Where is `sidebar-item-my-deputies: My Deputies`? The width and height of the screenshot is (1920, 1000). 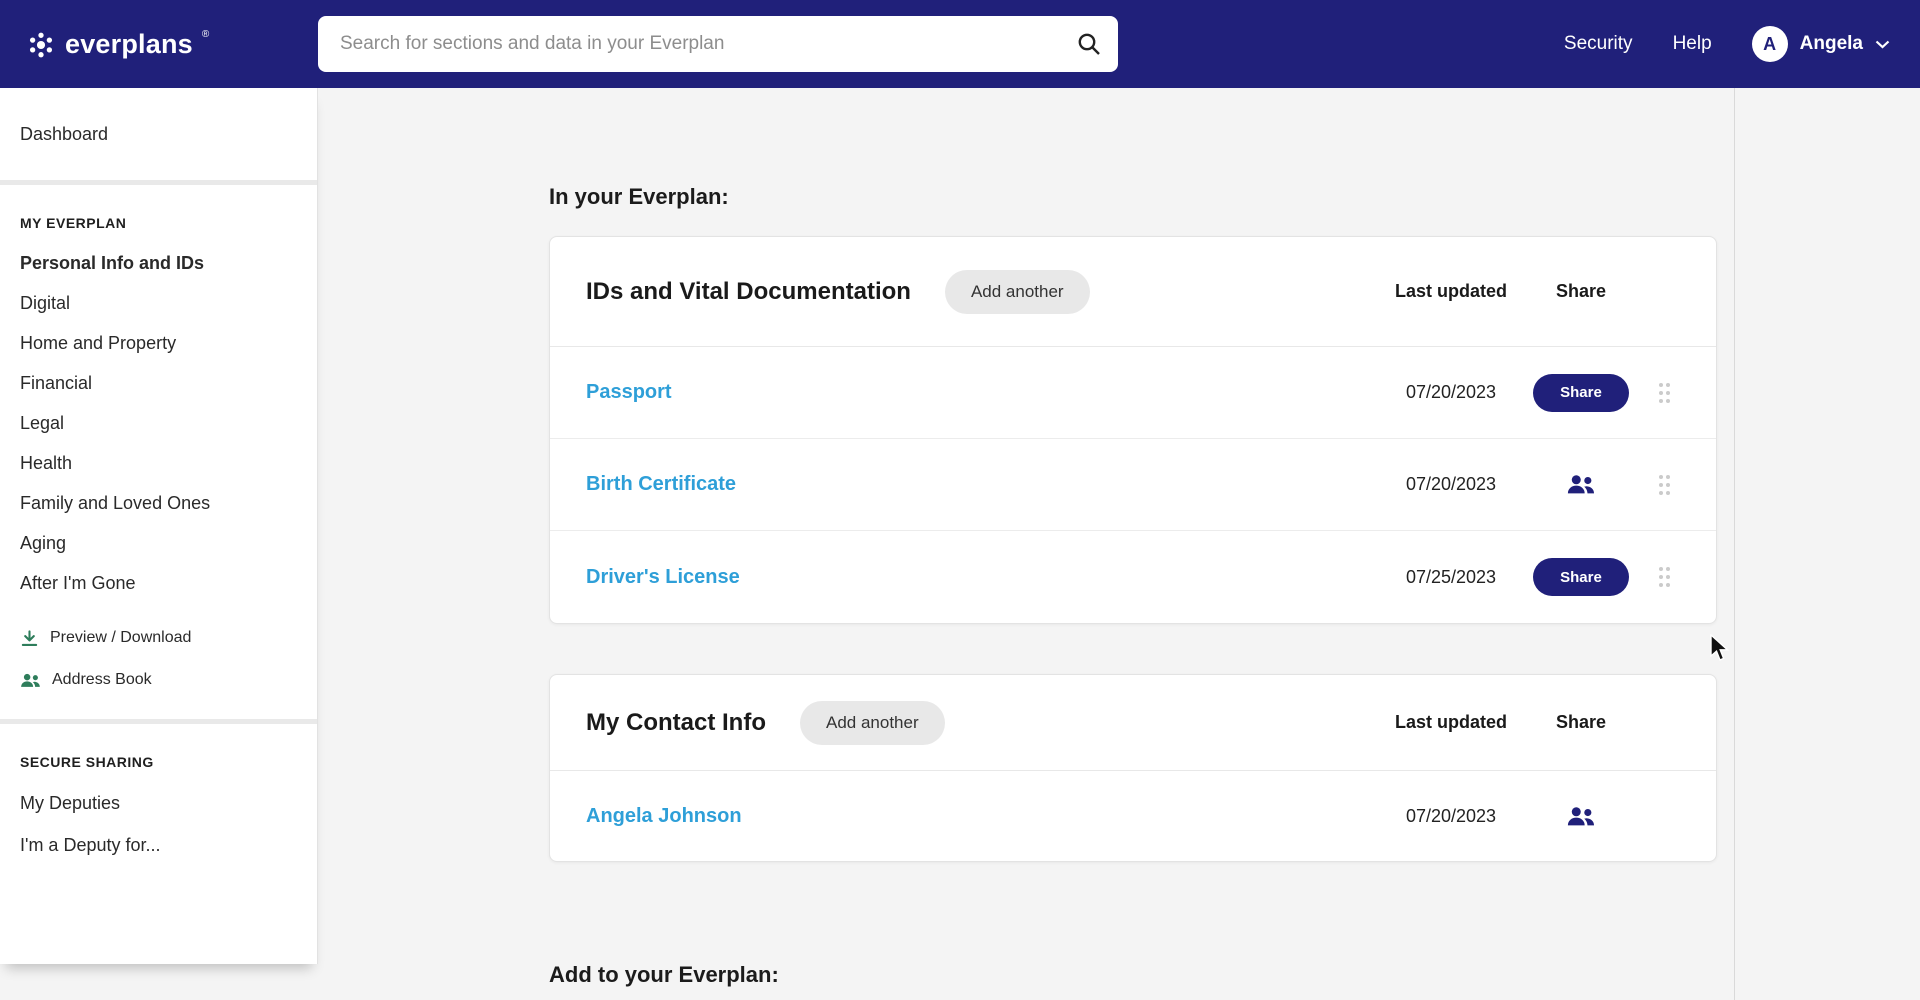
sidebar-item-my-deputies: My Deputies is located at coordinates (158, 803).